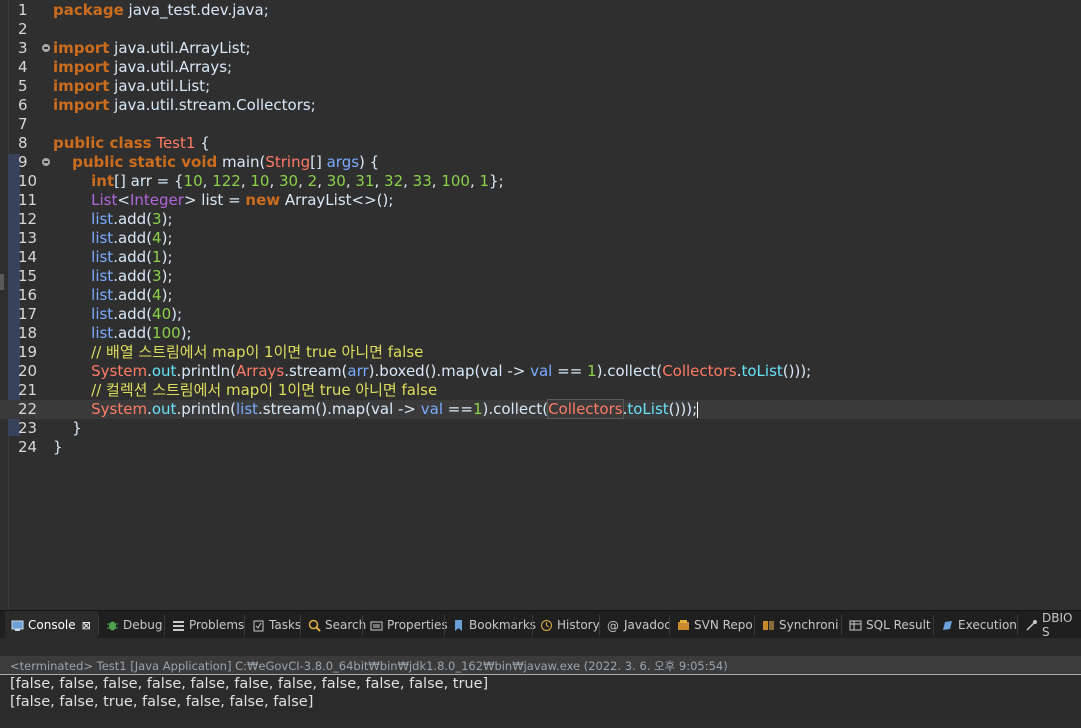 The image size is (1081, 728). I want to click on tasks-icon, so click(258, 625).